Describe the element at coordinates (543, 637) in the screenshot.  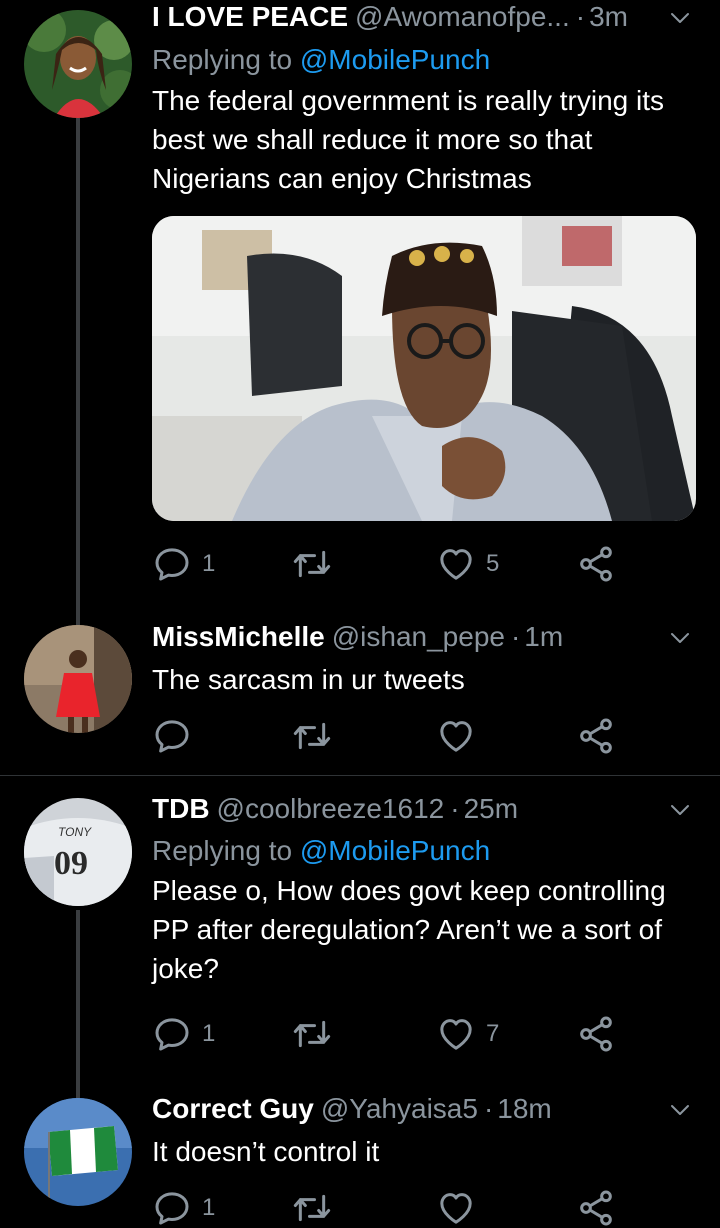
I see `timestamp: 1m` at that location.